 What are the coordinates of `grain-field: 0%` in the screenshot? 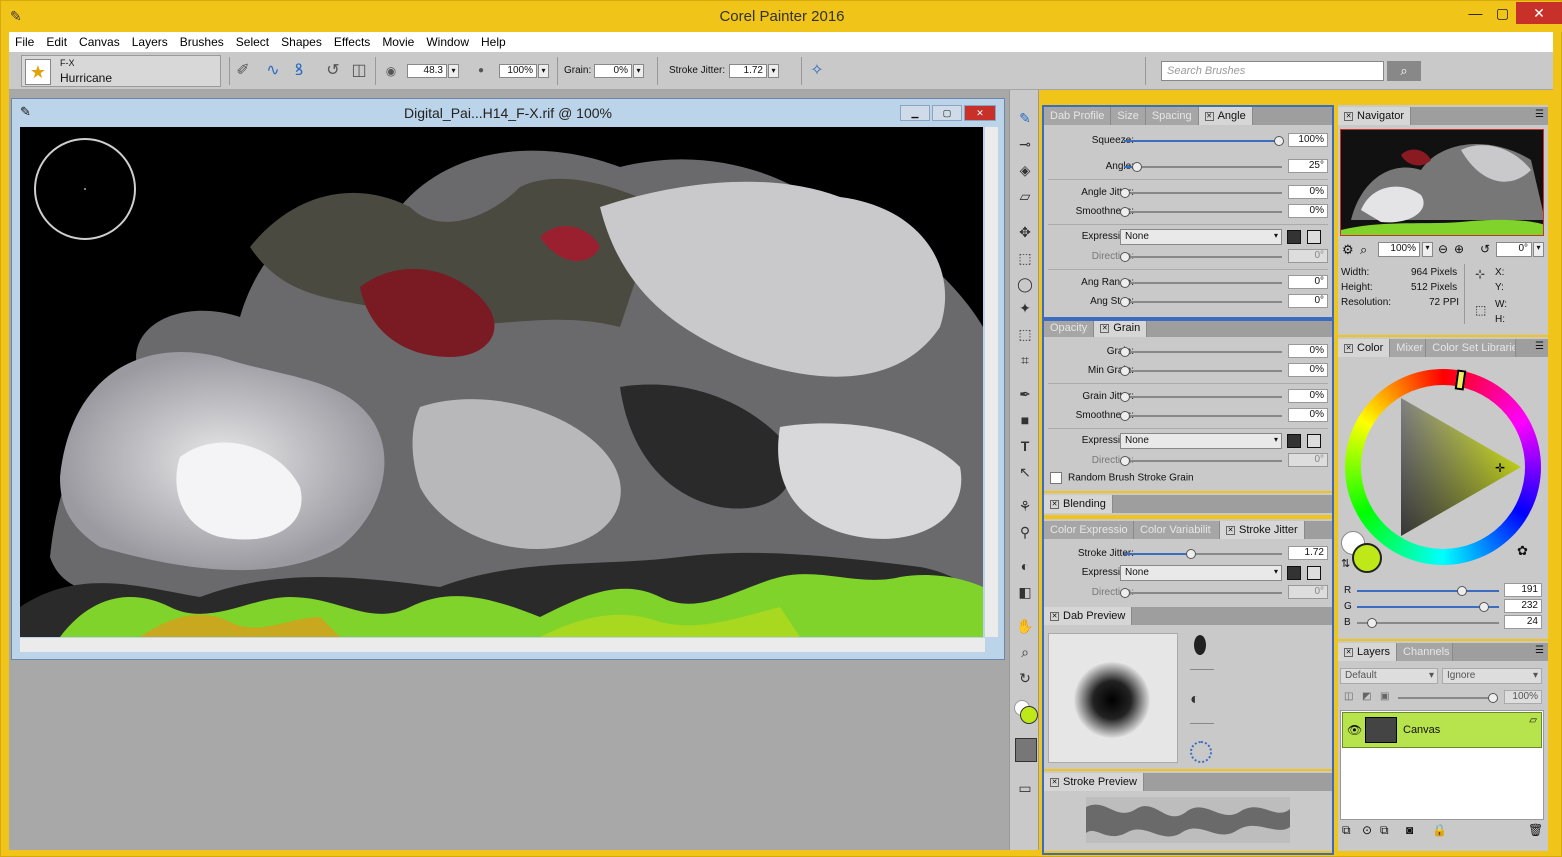 It's located at (613, 71).